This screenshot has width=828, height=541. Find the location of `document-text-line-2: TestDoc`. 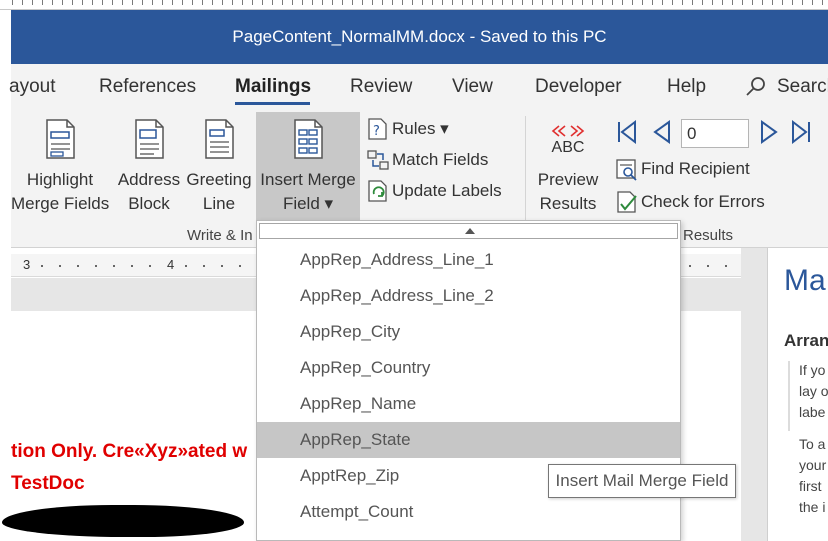

document-text-line-2: TestDoc is located at coordinates (48, 484).